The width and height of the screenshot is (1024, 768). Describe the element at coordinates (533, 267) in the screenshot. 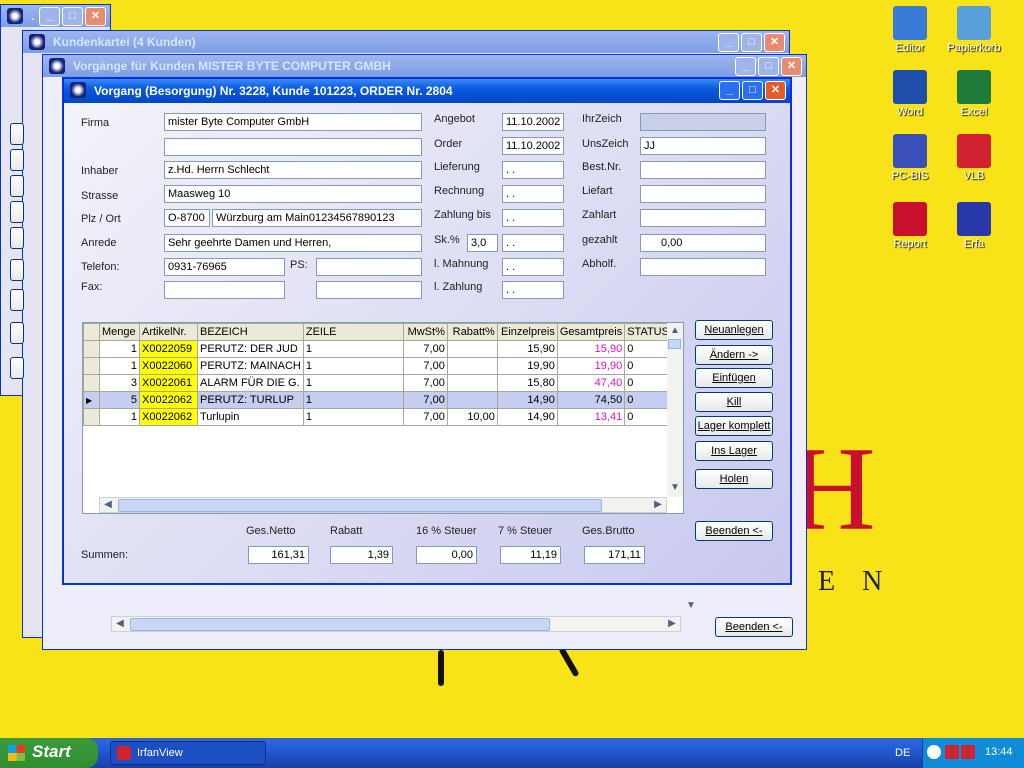

I see `mahnung-field: . .` at that location.